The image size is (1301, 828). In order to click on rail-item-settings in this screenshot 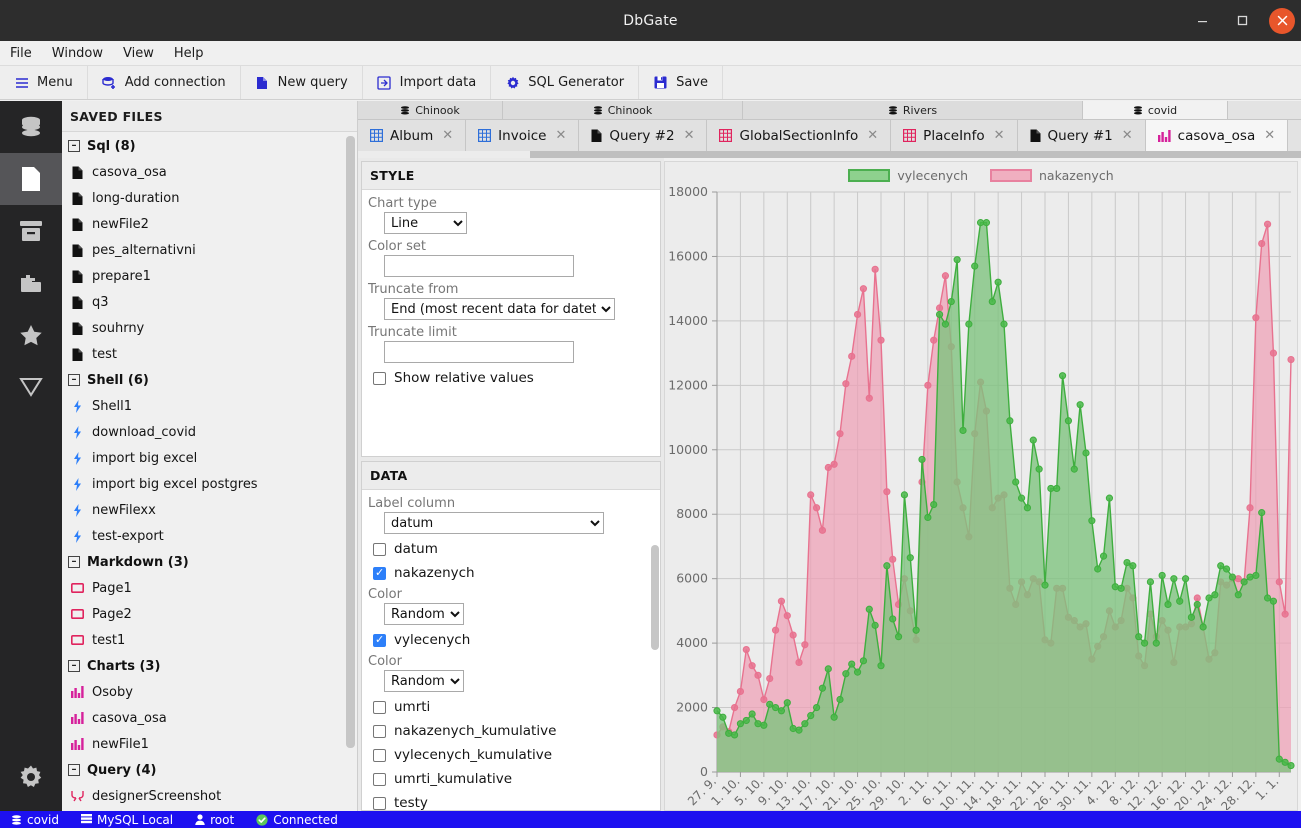, I will do `click(31, 777)`.